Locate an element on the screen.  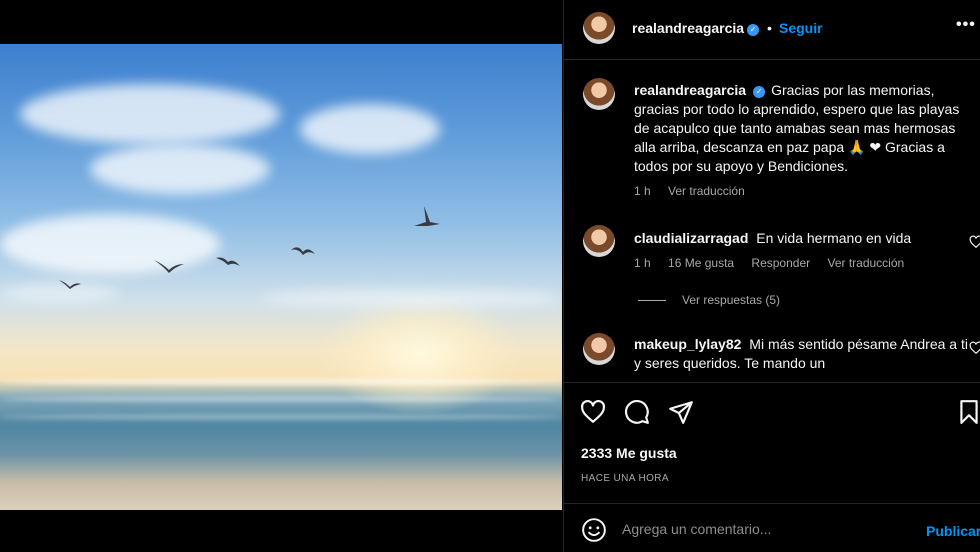
view-replies-button: Ver respuestas (5) is located at coordinates (709, 300).